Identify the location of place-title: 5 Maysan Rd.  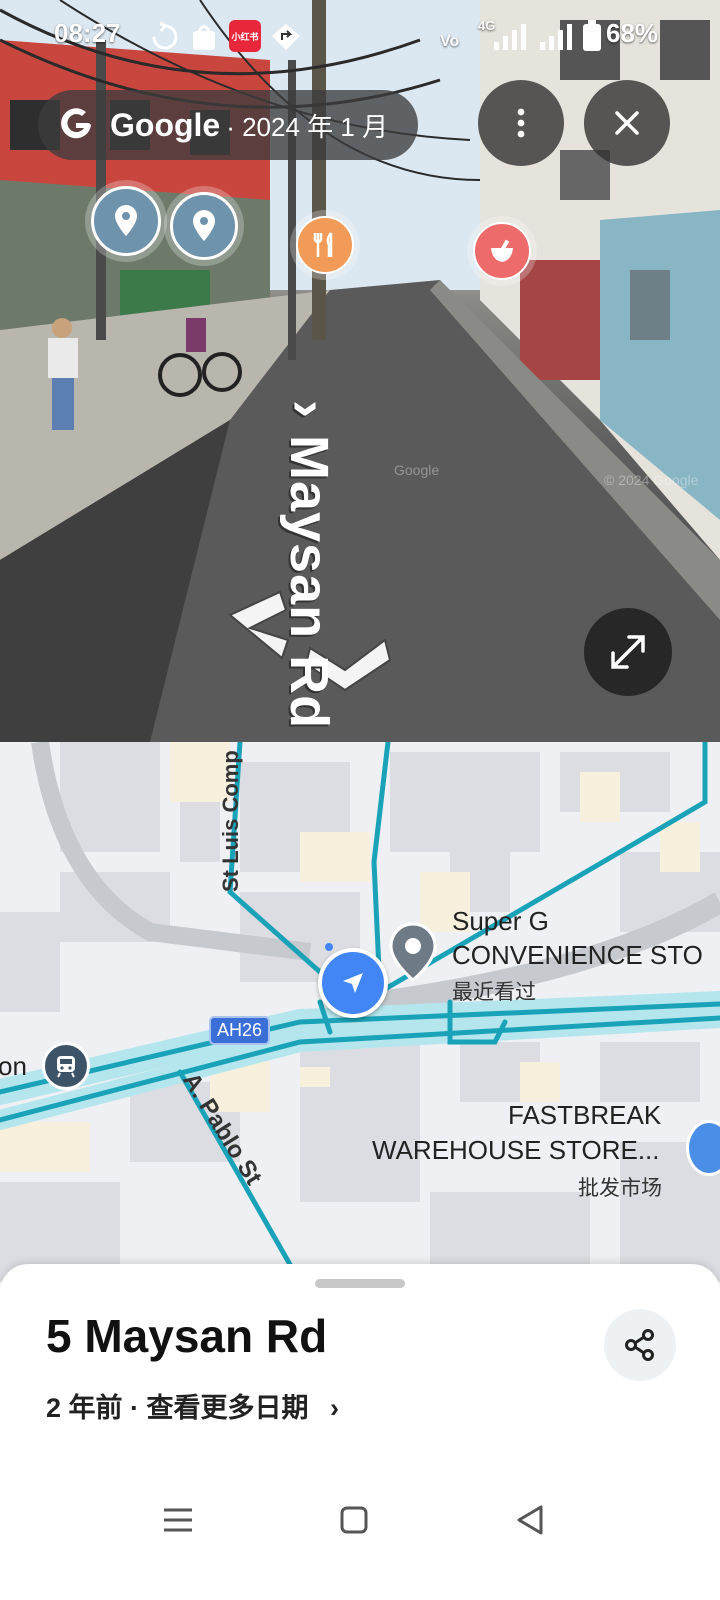
(187, 1336).